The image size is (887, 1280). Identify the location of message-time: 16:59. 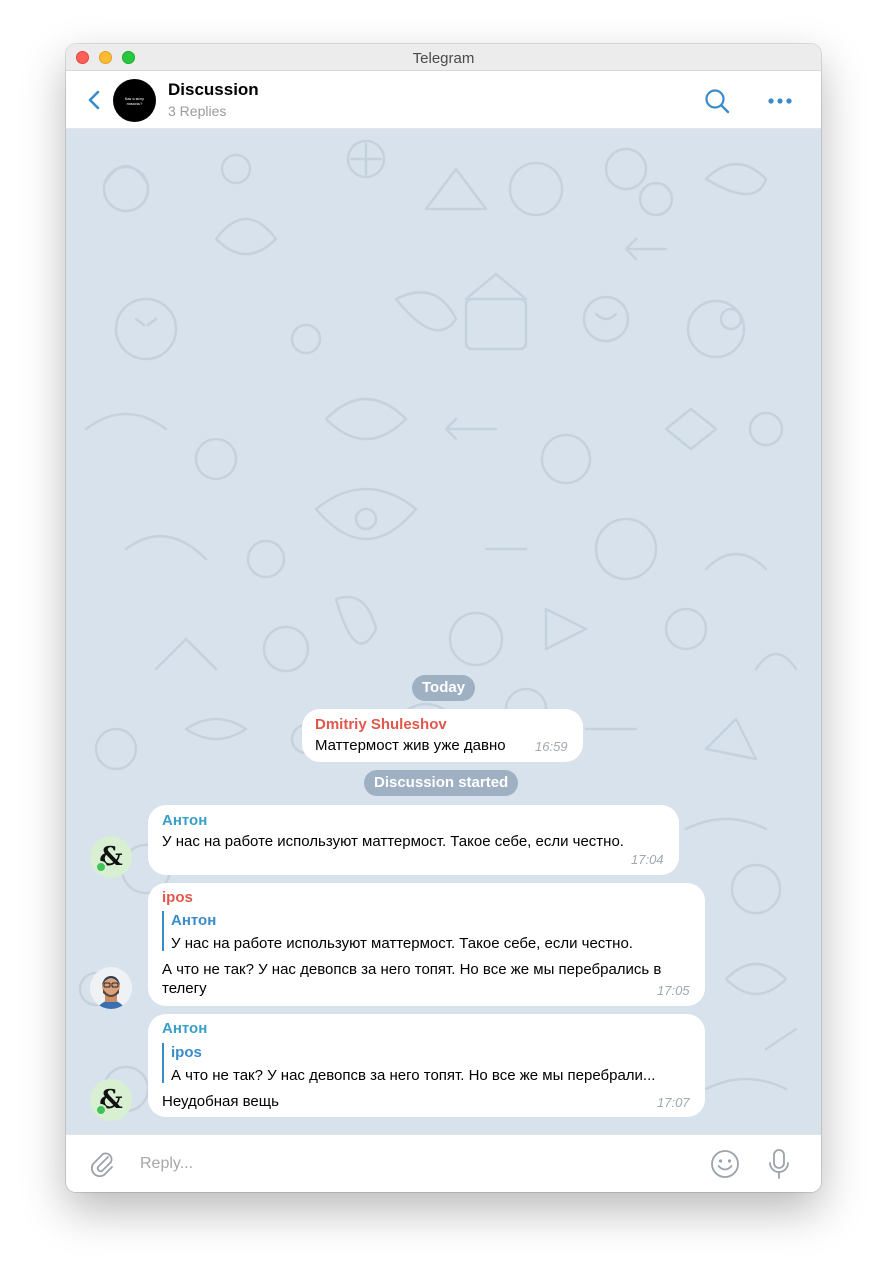
(551, 746).